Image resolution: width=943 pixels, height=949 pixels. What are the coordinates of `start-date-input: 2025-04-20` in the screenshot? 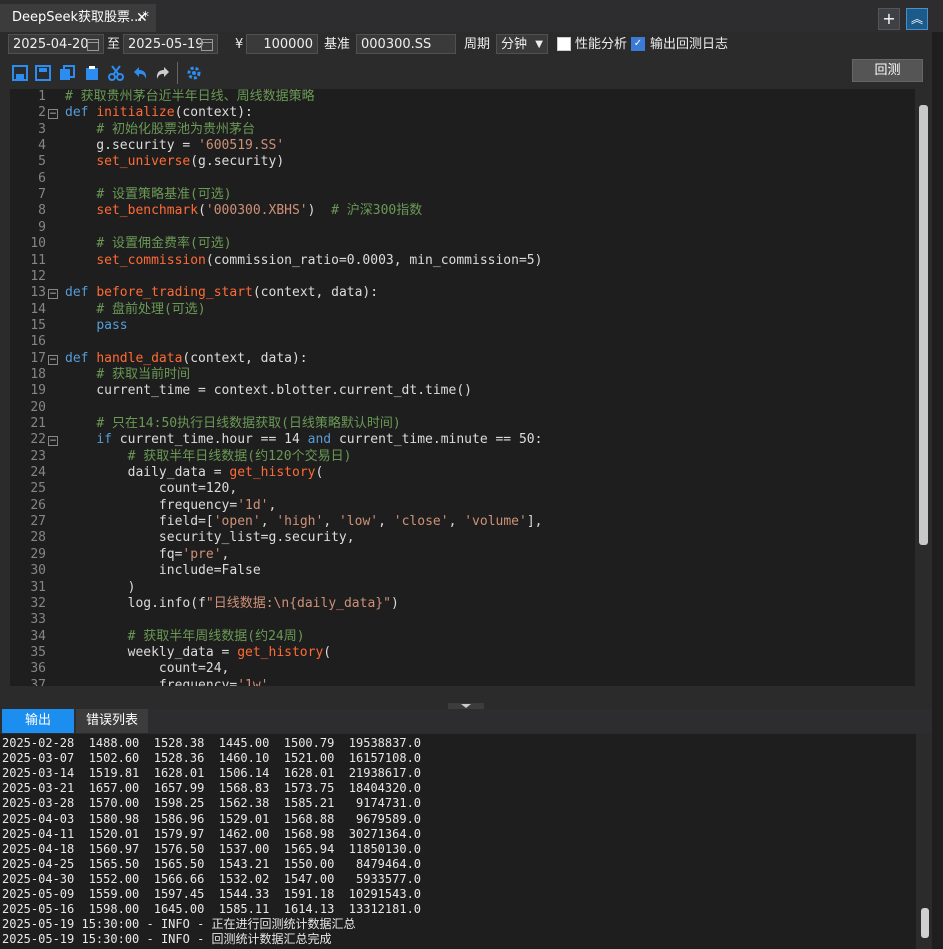 It's located at (56, 44).